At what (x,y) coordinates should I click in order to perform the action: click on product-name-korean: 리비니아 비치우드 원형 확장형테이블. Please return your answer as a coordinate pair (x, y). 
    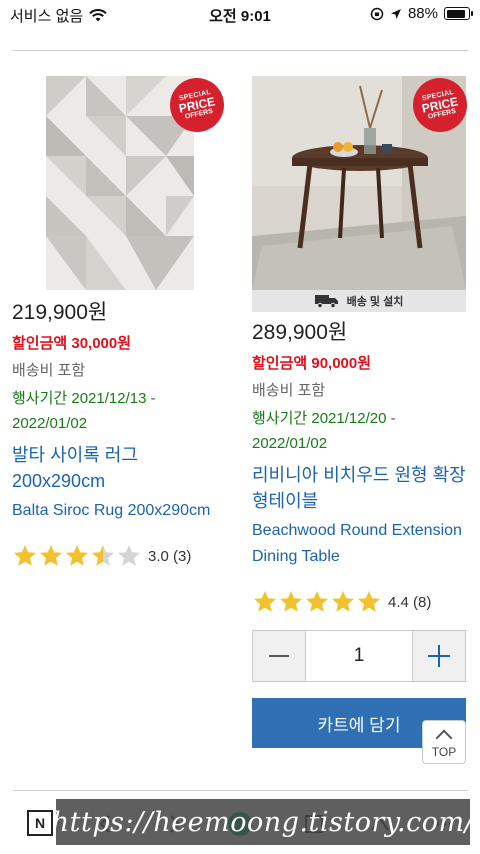
    Looking at the image, I should click on (360, 488).